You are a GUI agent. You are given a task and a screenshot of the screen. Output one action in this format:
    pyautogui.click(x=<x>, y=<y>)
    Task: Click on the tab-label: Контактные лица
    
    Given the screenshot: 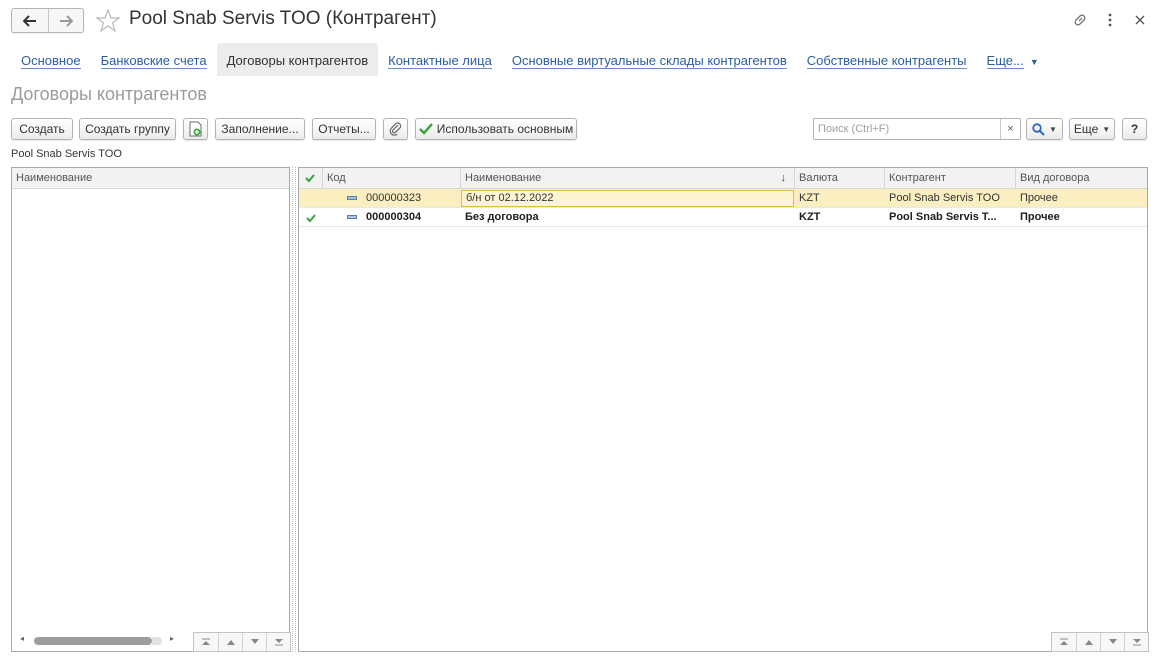 What is the action you would take?
    pyautogui.click(x=440, y=61)
    